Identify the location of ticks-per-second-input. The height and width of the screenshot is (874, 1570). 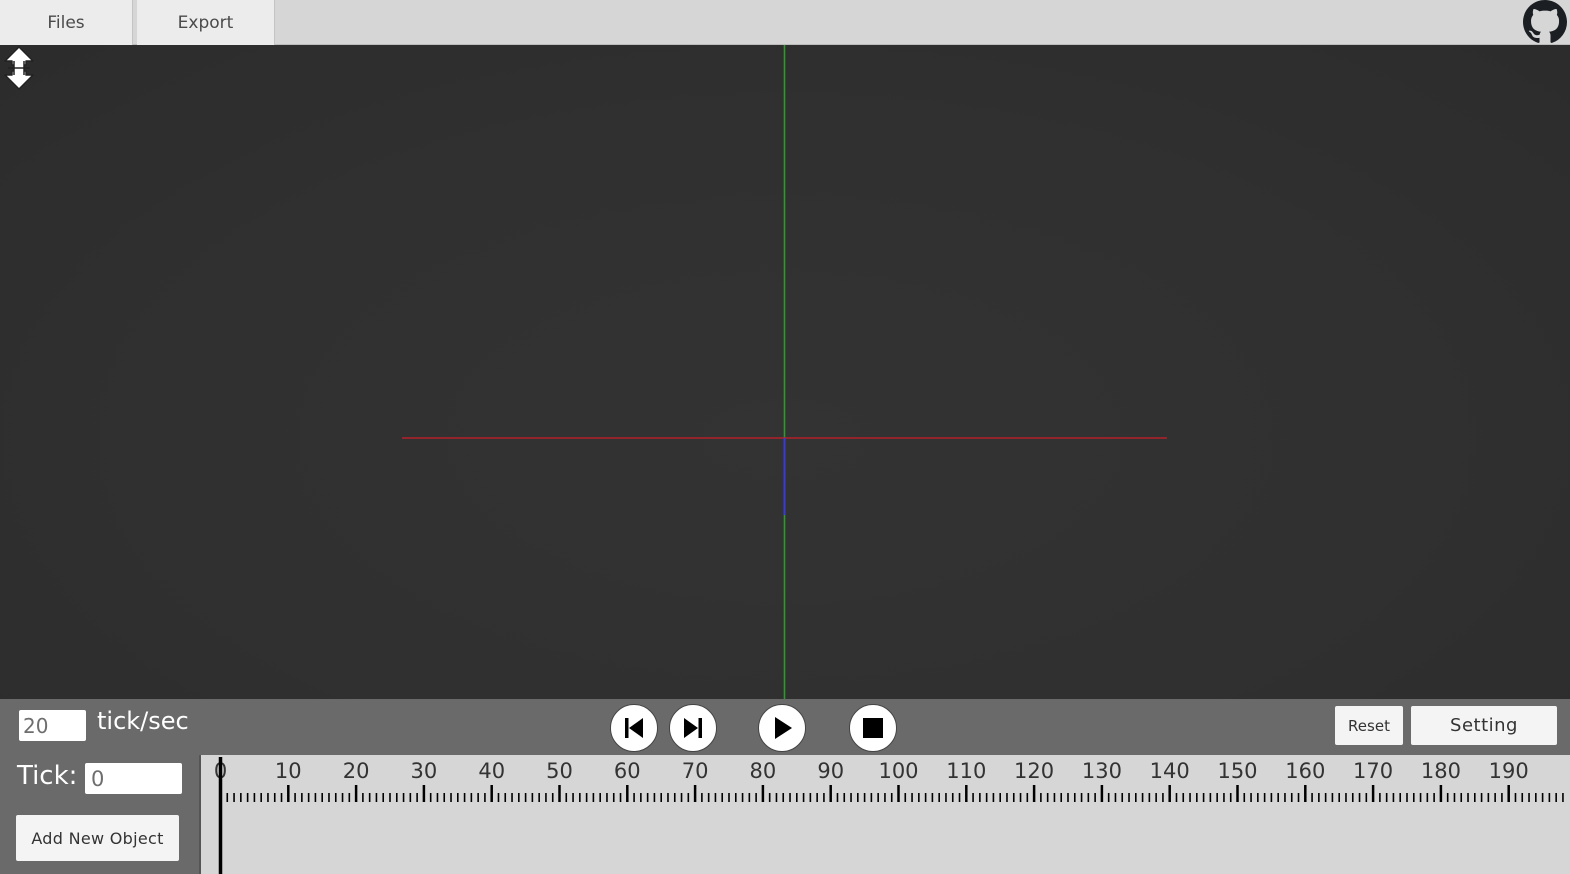
(52, 725).